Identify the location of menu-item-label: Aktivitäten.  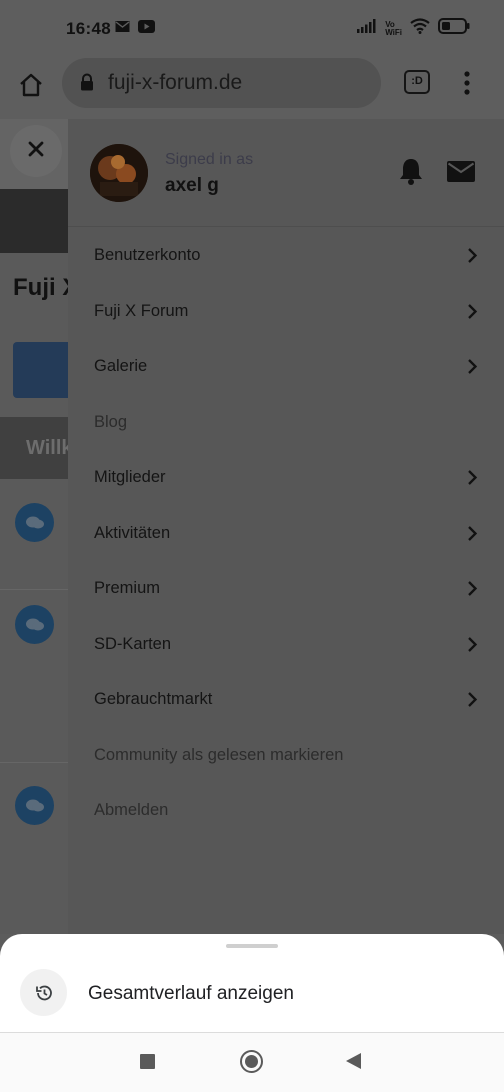
(132, 532).